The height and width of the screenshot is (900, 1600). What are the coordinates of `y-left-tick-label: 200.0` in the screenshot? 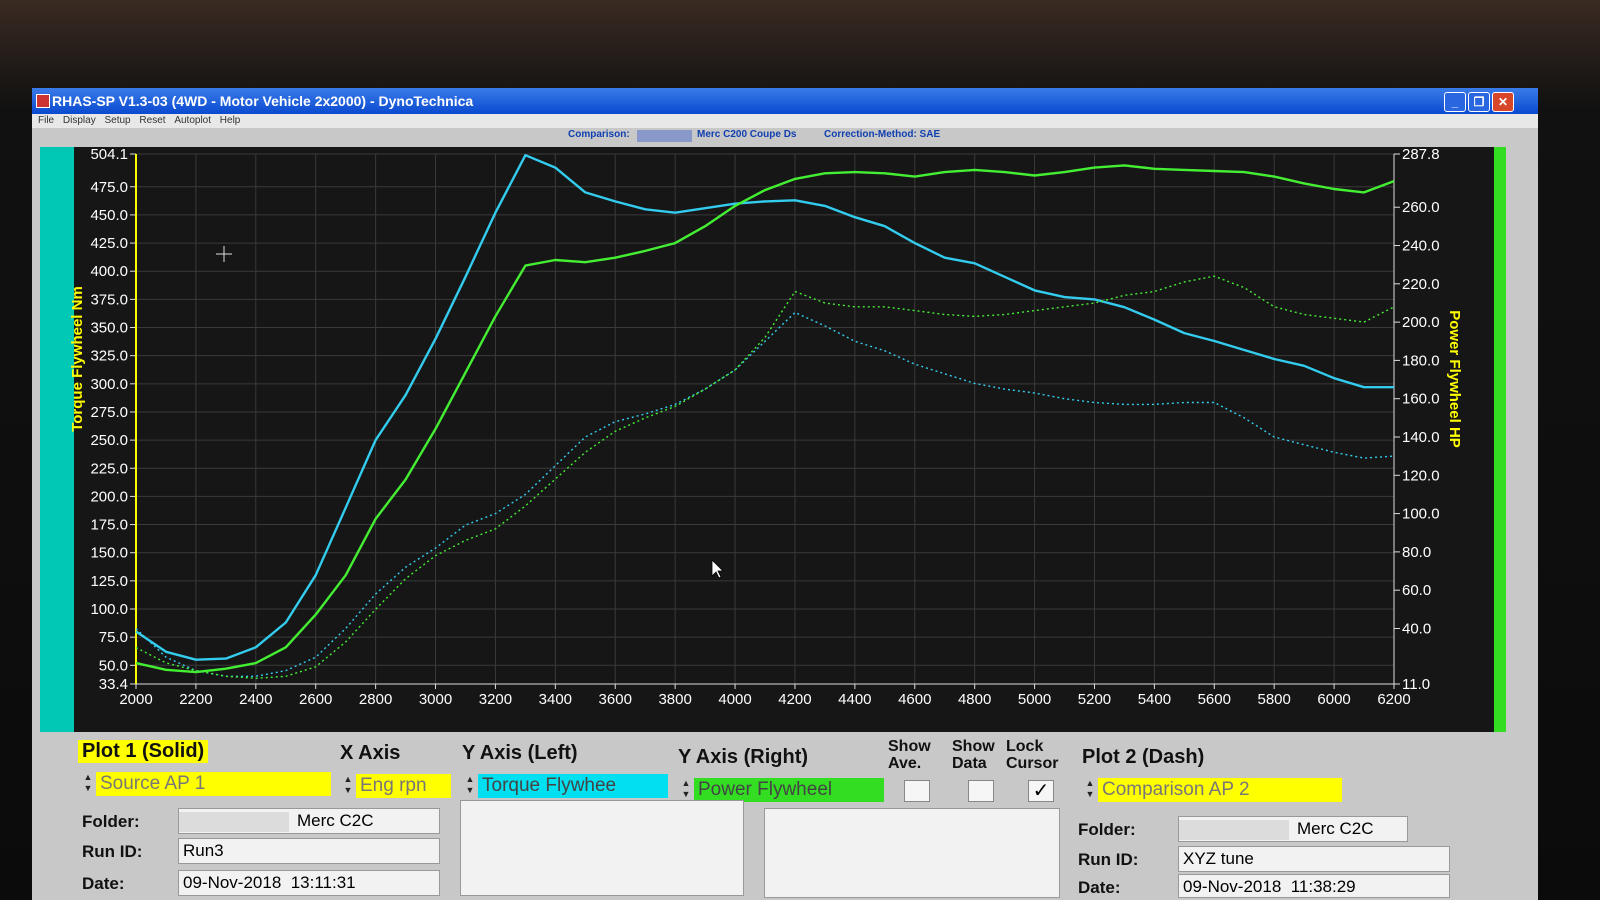 It's located at (109, 496).